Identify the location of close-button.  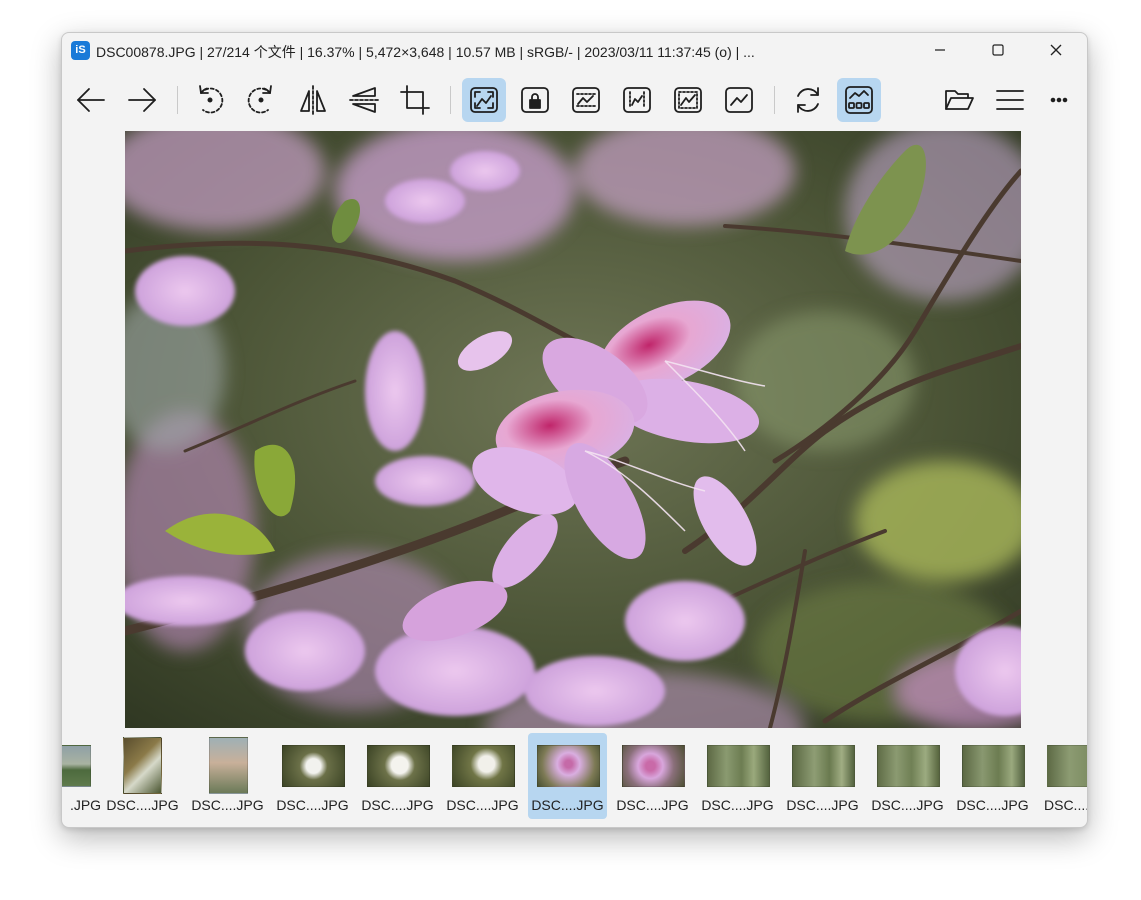
(1056, 50).